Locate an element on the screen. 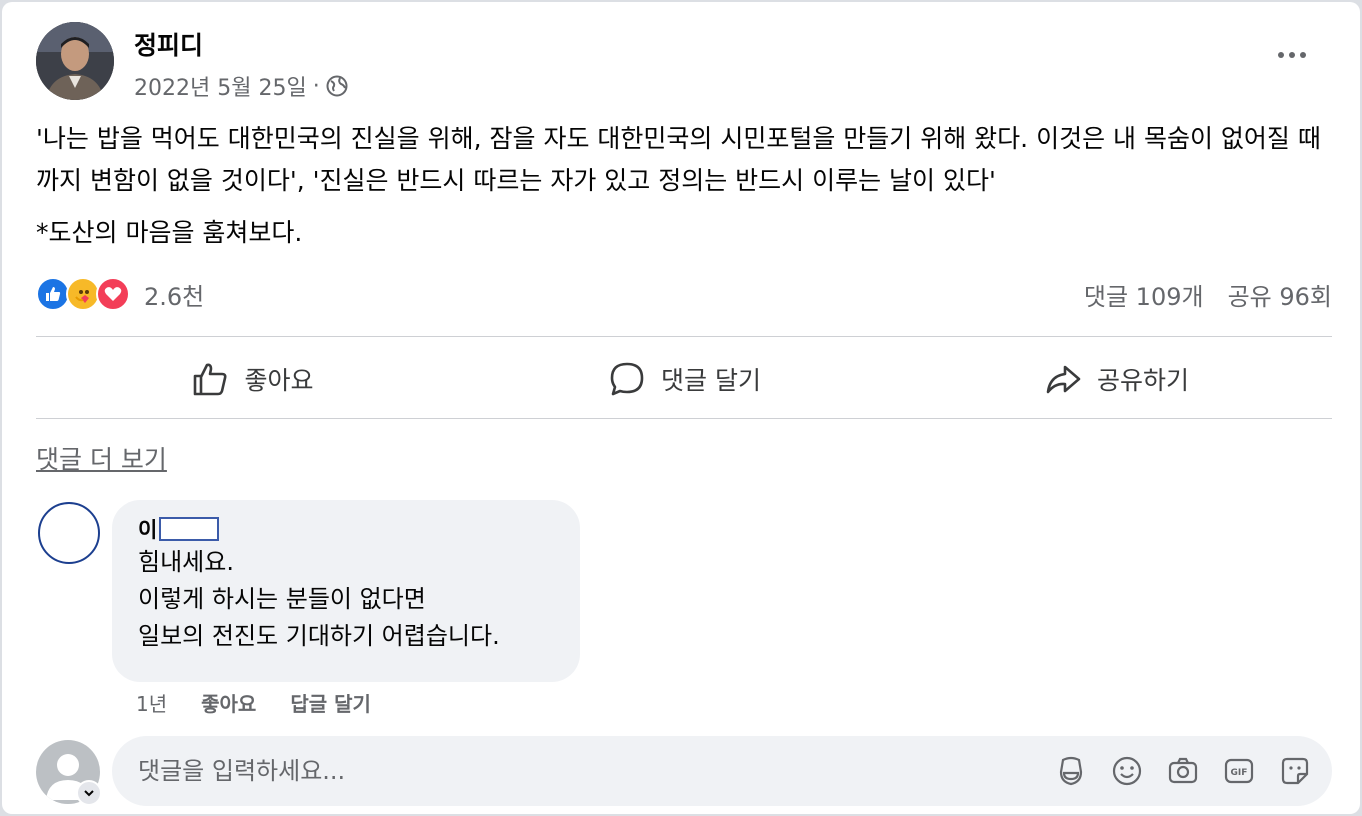 The height and width of the screenshot is (816, 1362). reaction-icons is located at coordinates (83, 294).